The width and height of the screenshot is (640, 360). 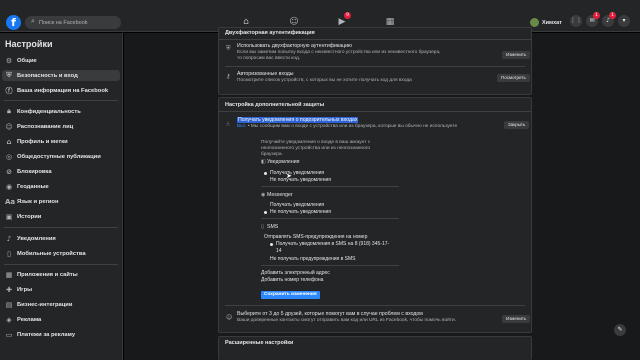 I want to click on sms-number-label-cont: 14, so click(x=279, y=251).